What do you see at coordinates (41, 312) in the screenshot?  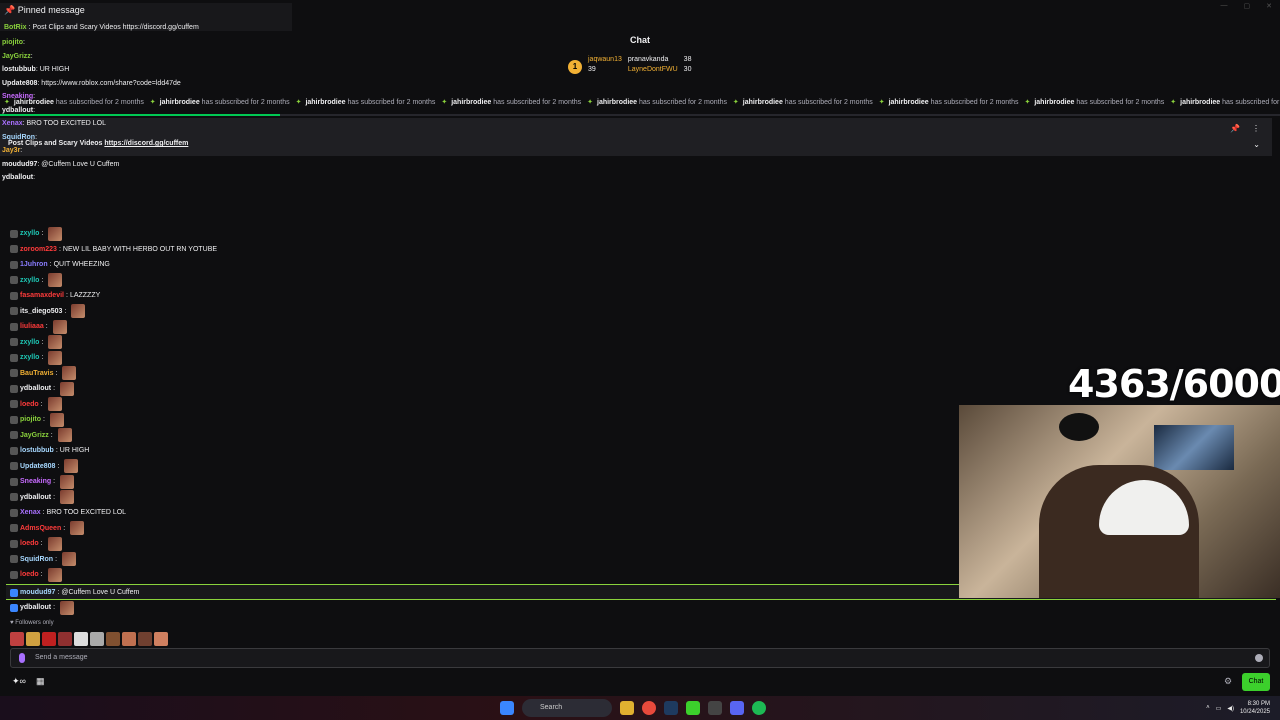 I see `chat-user: its_diego503` at bounding box center [41, 312].